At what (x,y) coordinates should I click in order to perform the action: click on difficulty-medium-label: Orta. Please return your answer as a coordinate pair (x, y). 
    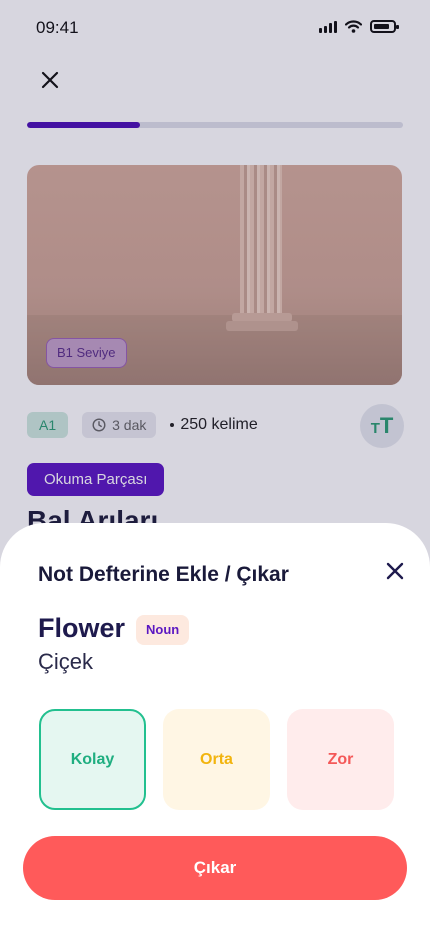
    Looking at the image, I should click on (216, 759).